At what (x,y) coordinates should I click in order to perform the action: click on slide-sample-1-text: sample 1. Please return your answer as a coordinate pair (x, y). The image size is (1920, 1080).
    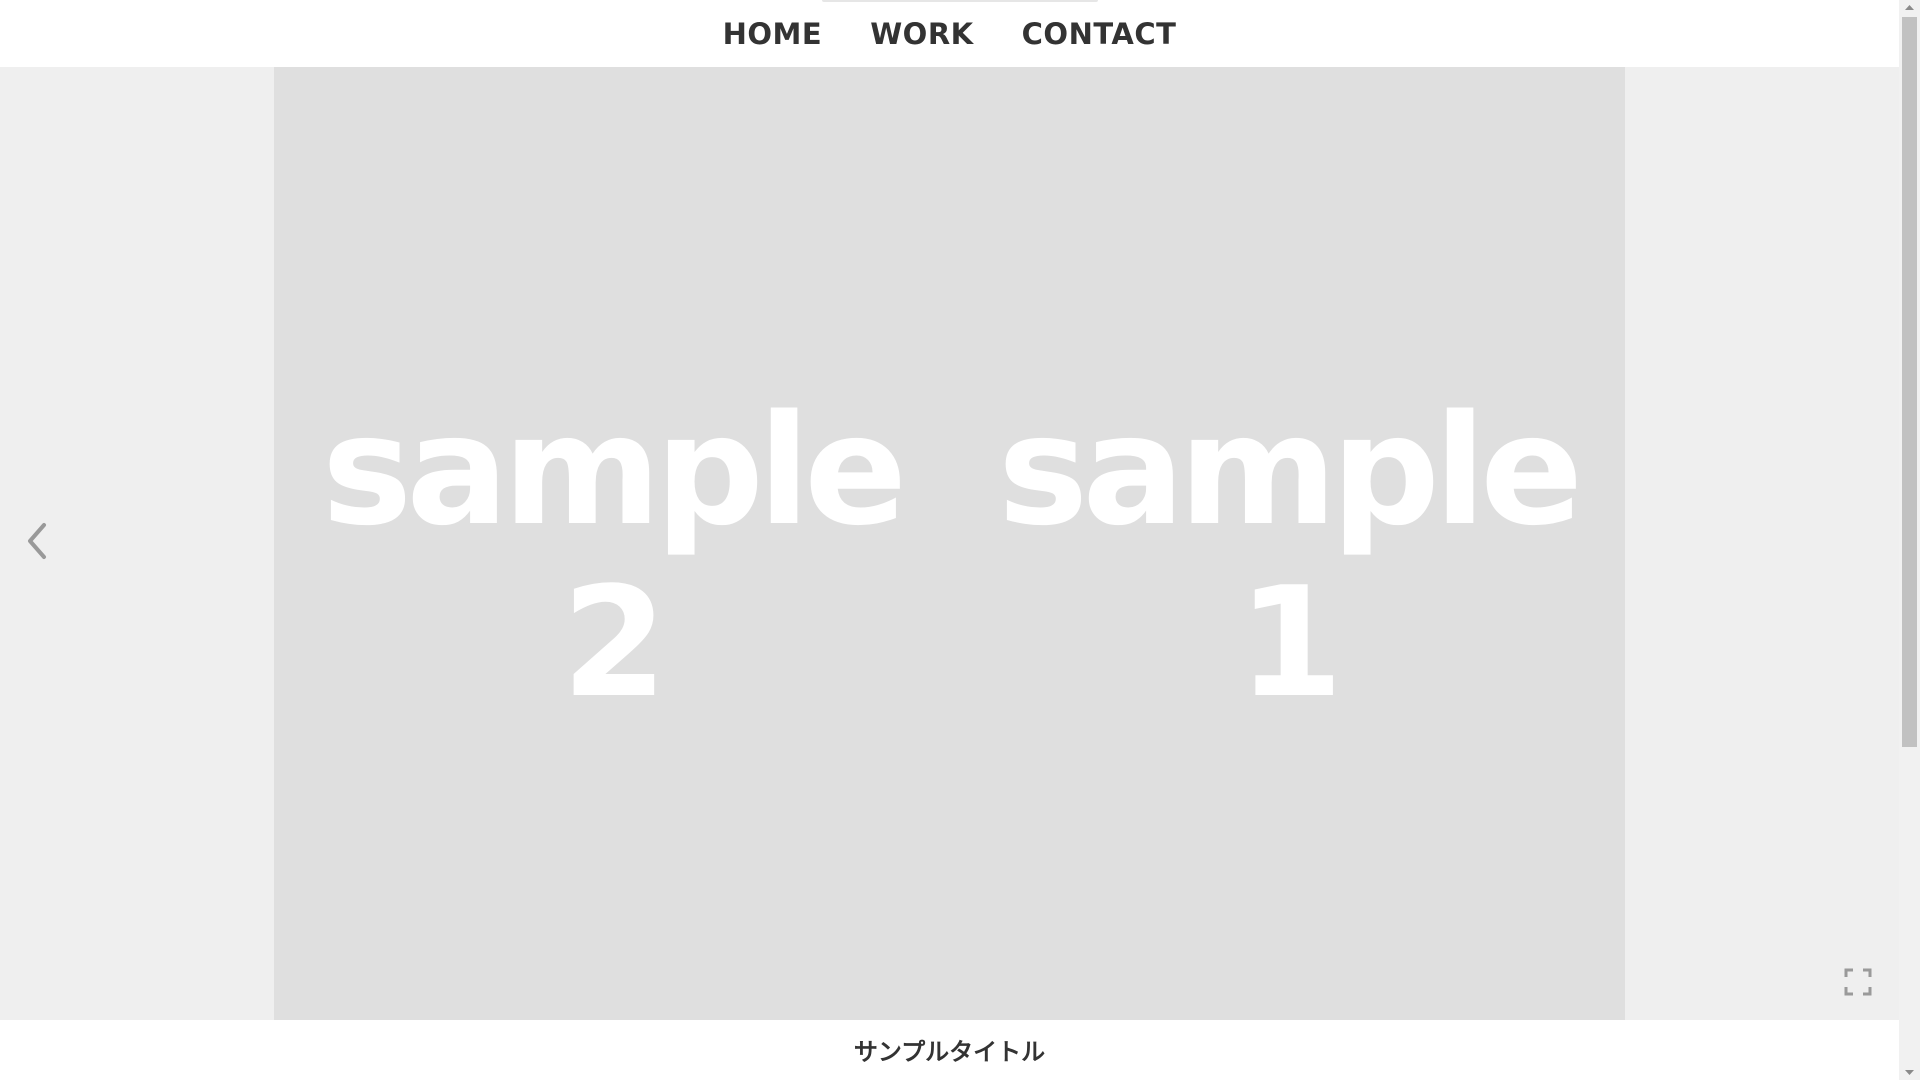
    Looking at the image, I should click on (1287, 557).